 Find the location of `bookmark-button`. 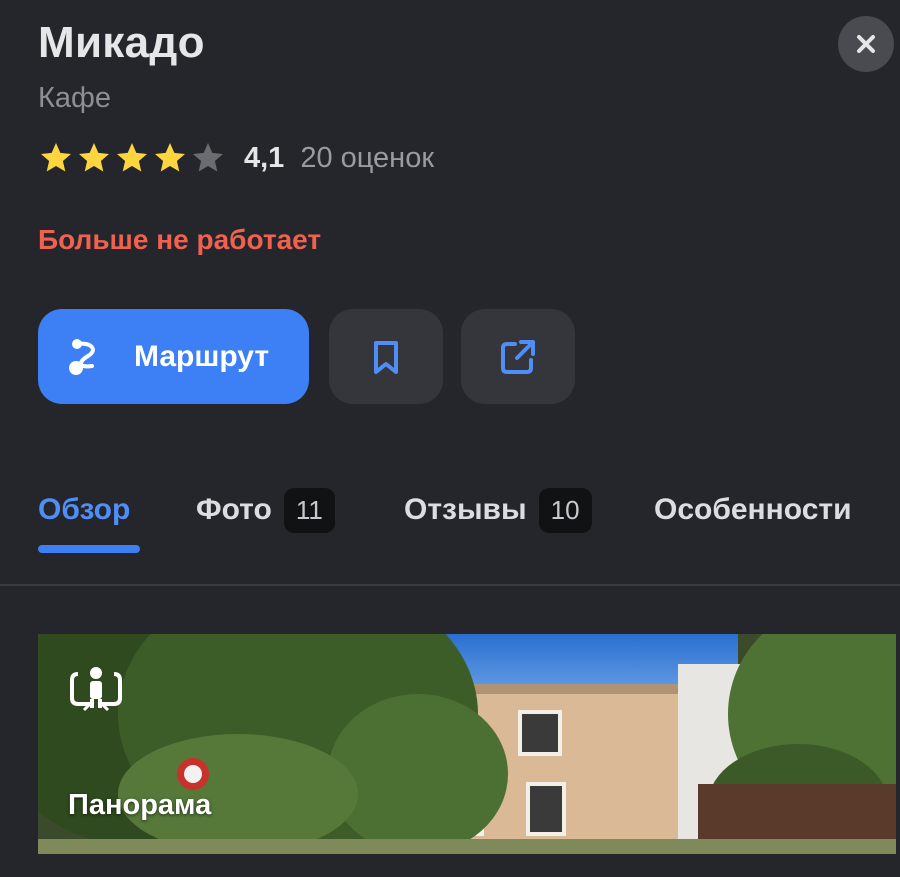

bookmark-button is located at coordinates (386, 356).